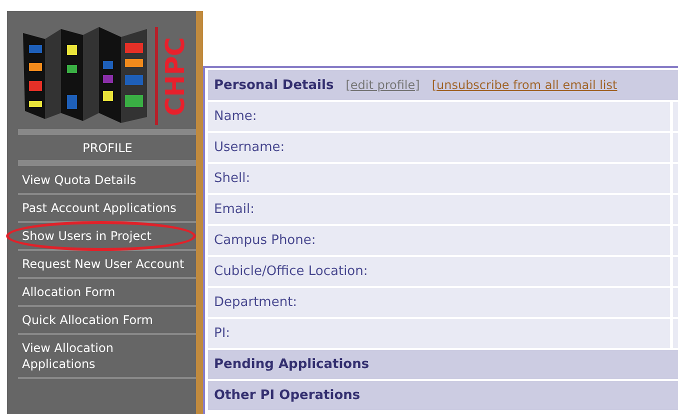  I want to click on sidebar-heading: PROFILE, so click(107, 148).